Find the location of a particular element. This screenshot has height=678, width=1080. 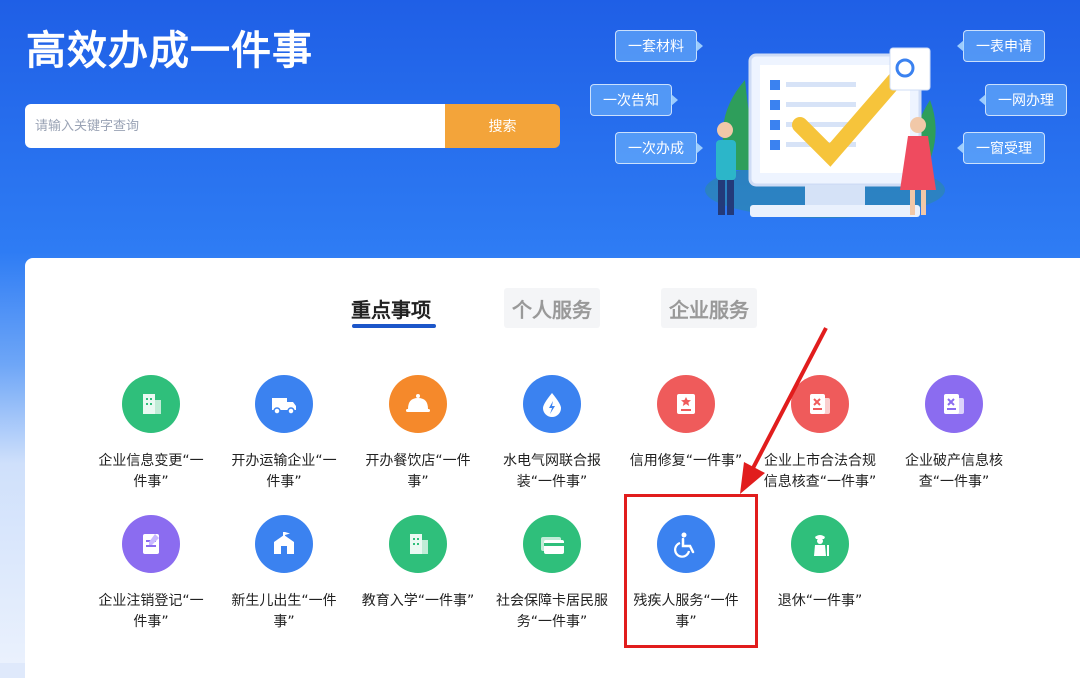

annotation-arrow is located at coordinates (784, 410).